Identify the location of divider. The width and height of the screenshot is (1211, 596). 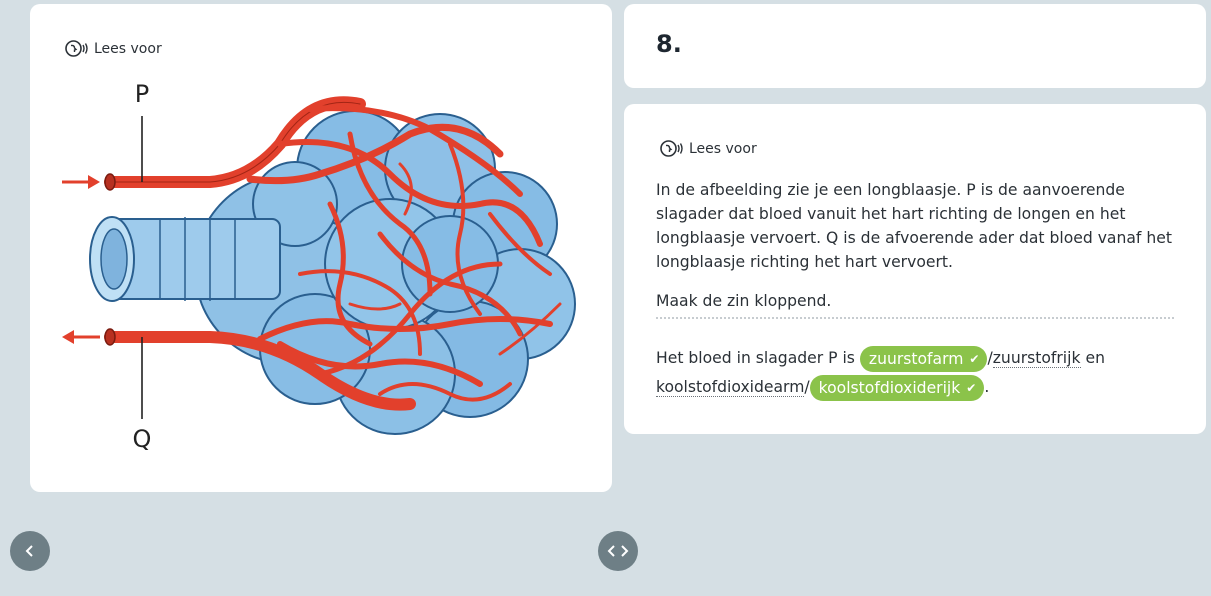
(915, 318).